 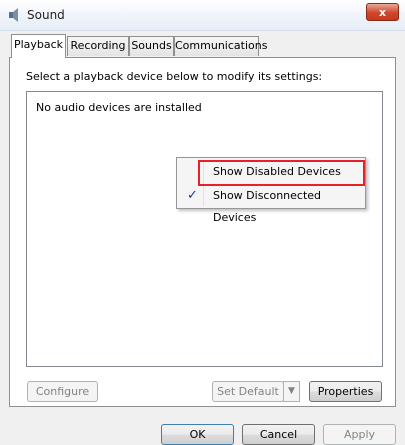 What do you see at coordinates (98, 46) in the screenshot?
I see `tab-recording: Recording` at bounding box center [98, 46].